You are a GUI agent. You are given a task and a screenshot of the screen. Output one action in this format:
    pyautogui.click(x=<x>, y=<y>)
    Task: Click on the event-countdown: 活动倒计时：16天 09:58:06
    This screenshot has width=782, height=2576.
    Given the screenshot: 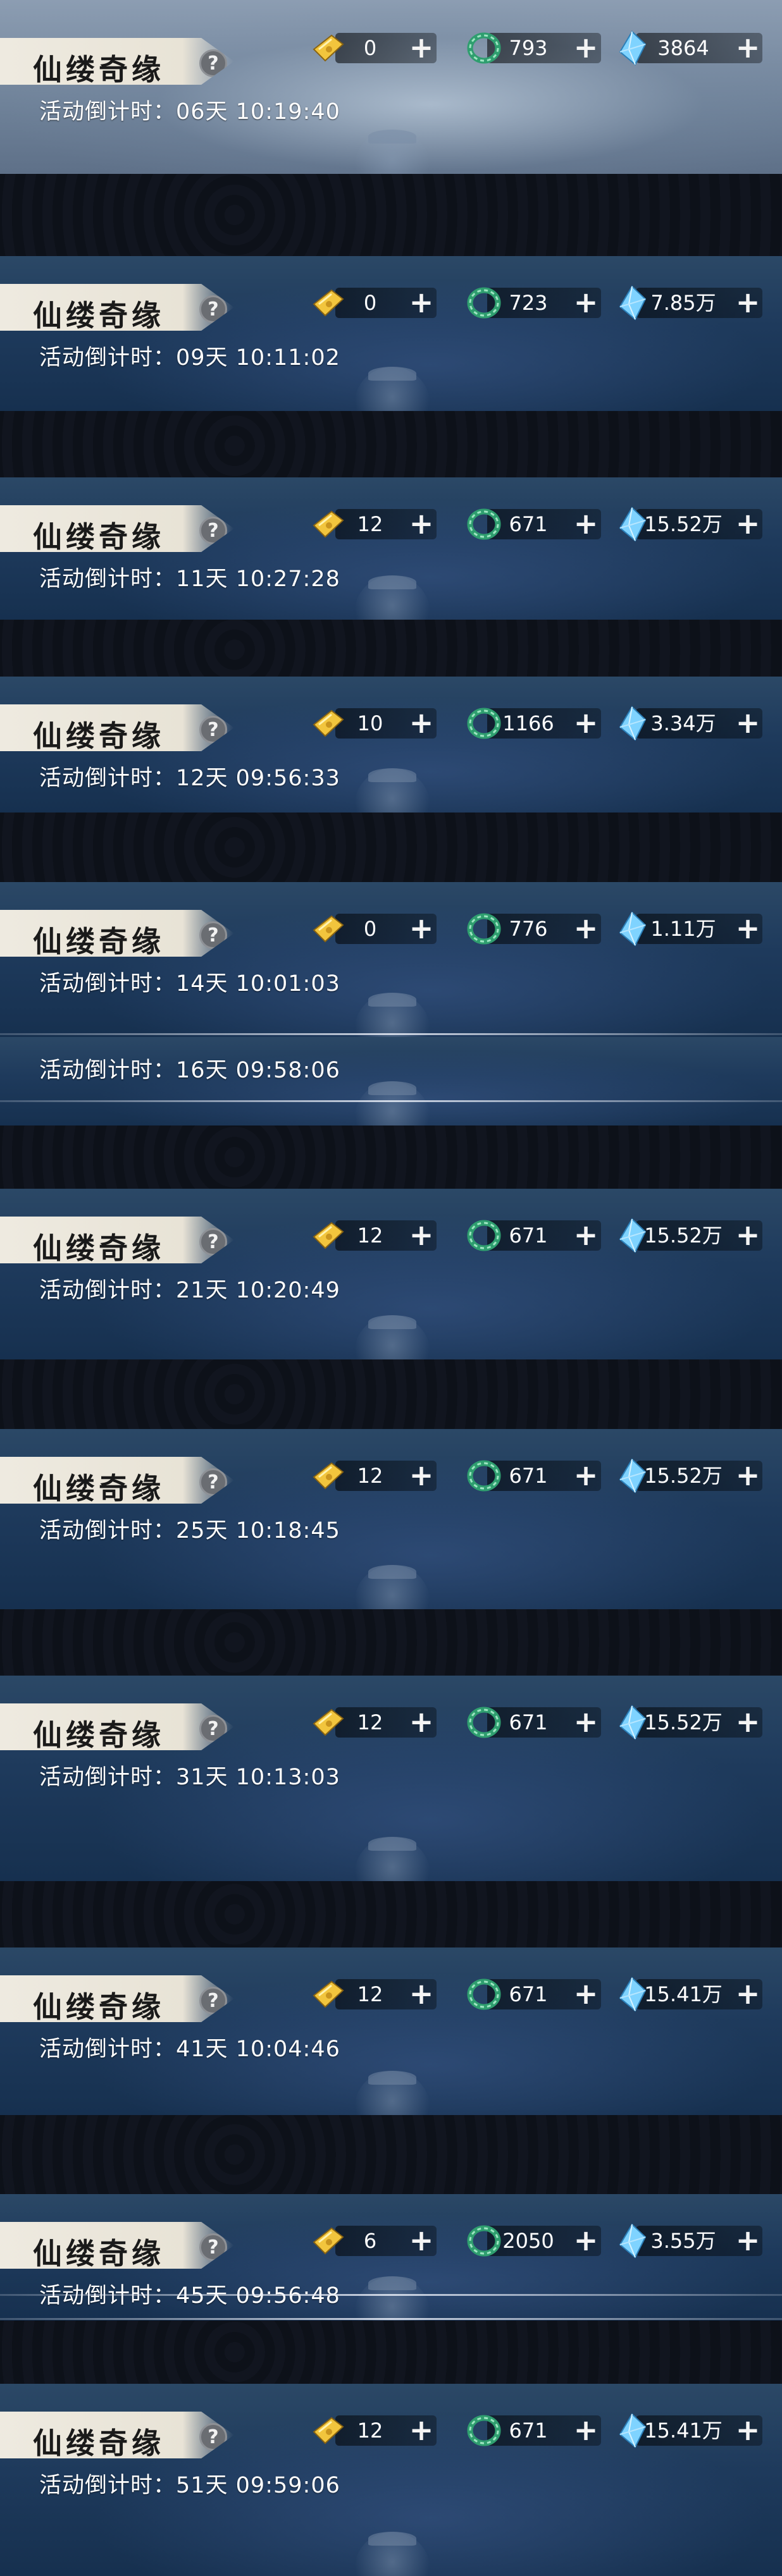 What is the action you would take?
    pyautogui.click(x=190, y=1070)
    